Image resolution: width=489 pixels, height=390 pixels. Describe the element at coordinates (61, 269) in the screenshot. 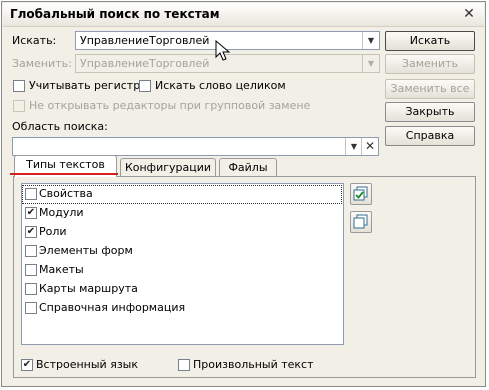

I see `item-label: Макеты` at that location.